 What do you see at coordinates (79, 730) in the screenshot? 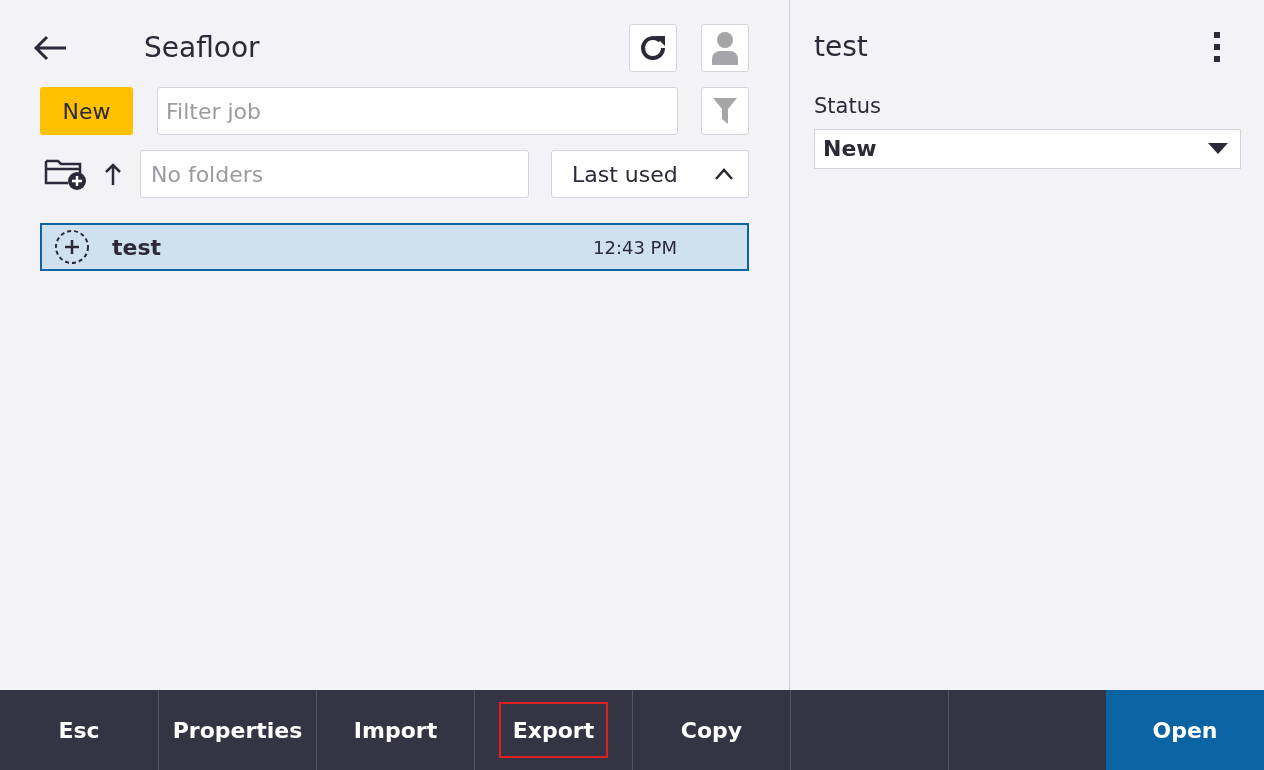
I see `toolbar-button: Esc` at bounding box center [79, 730].